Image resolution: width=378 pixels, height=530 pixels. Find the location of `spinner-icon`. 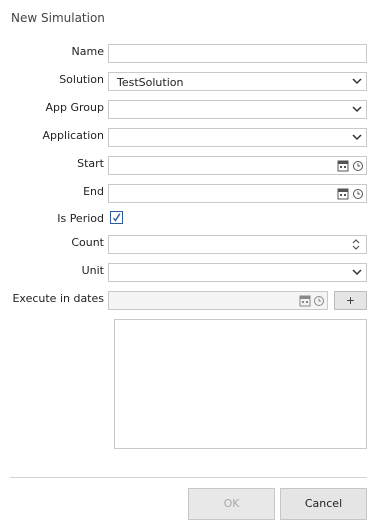

spinner-icon is located at coordinates (356, 244).